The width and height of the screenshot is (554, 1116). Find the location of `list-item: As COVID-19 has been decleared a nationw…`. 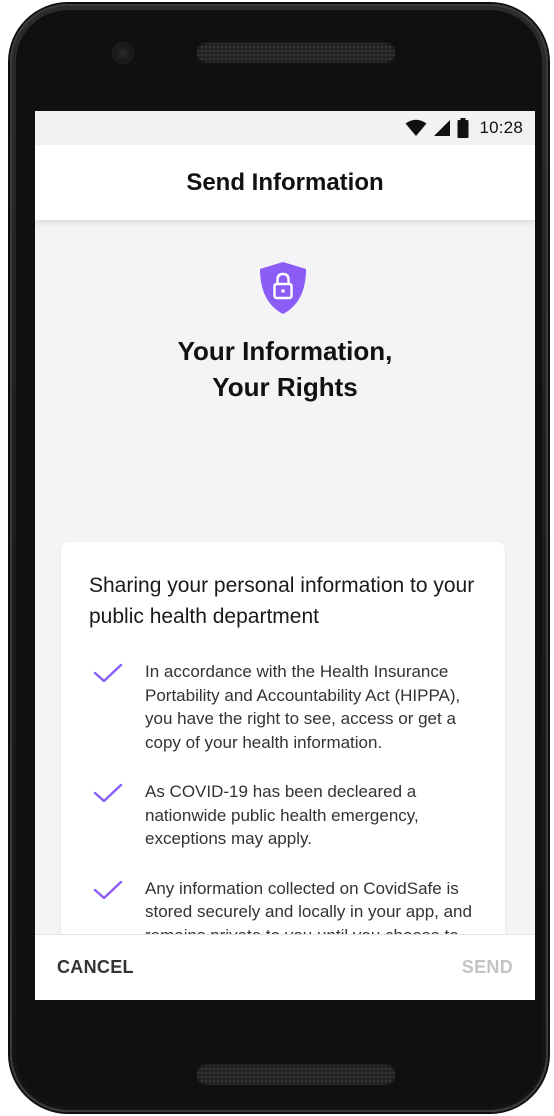

list-item: As COVID-19 has been decleared a nationw… is located at coordinates (289, 815).